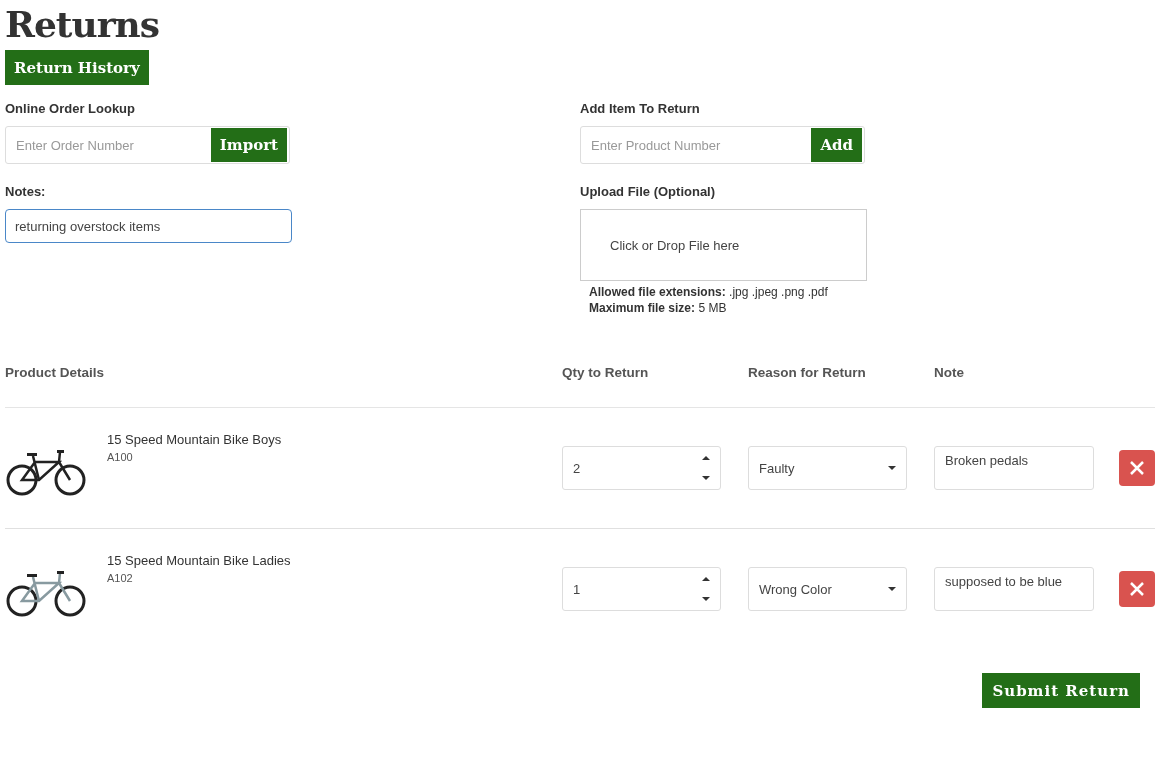  What do you see at coordinates (648, 191) in the screenshot?
I see `field-label: Upload File (Optional)` at bounding box center [648, 191].